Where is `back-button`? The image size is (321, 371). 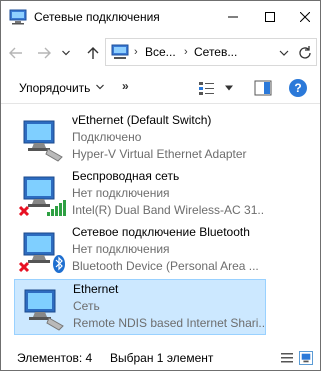
back-button is located at coordinates (16, 53).